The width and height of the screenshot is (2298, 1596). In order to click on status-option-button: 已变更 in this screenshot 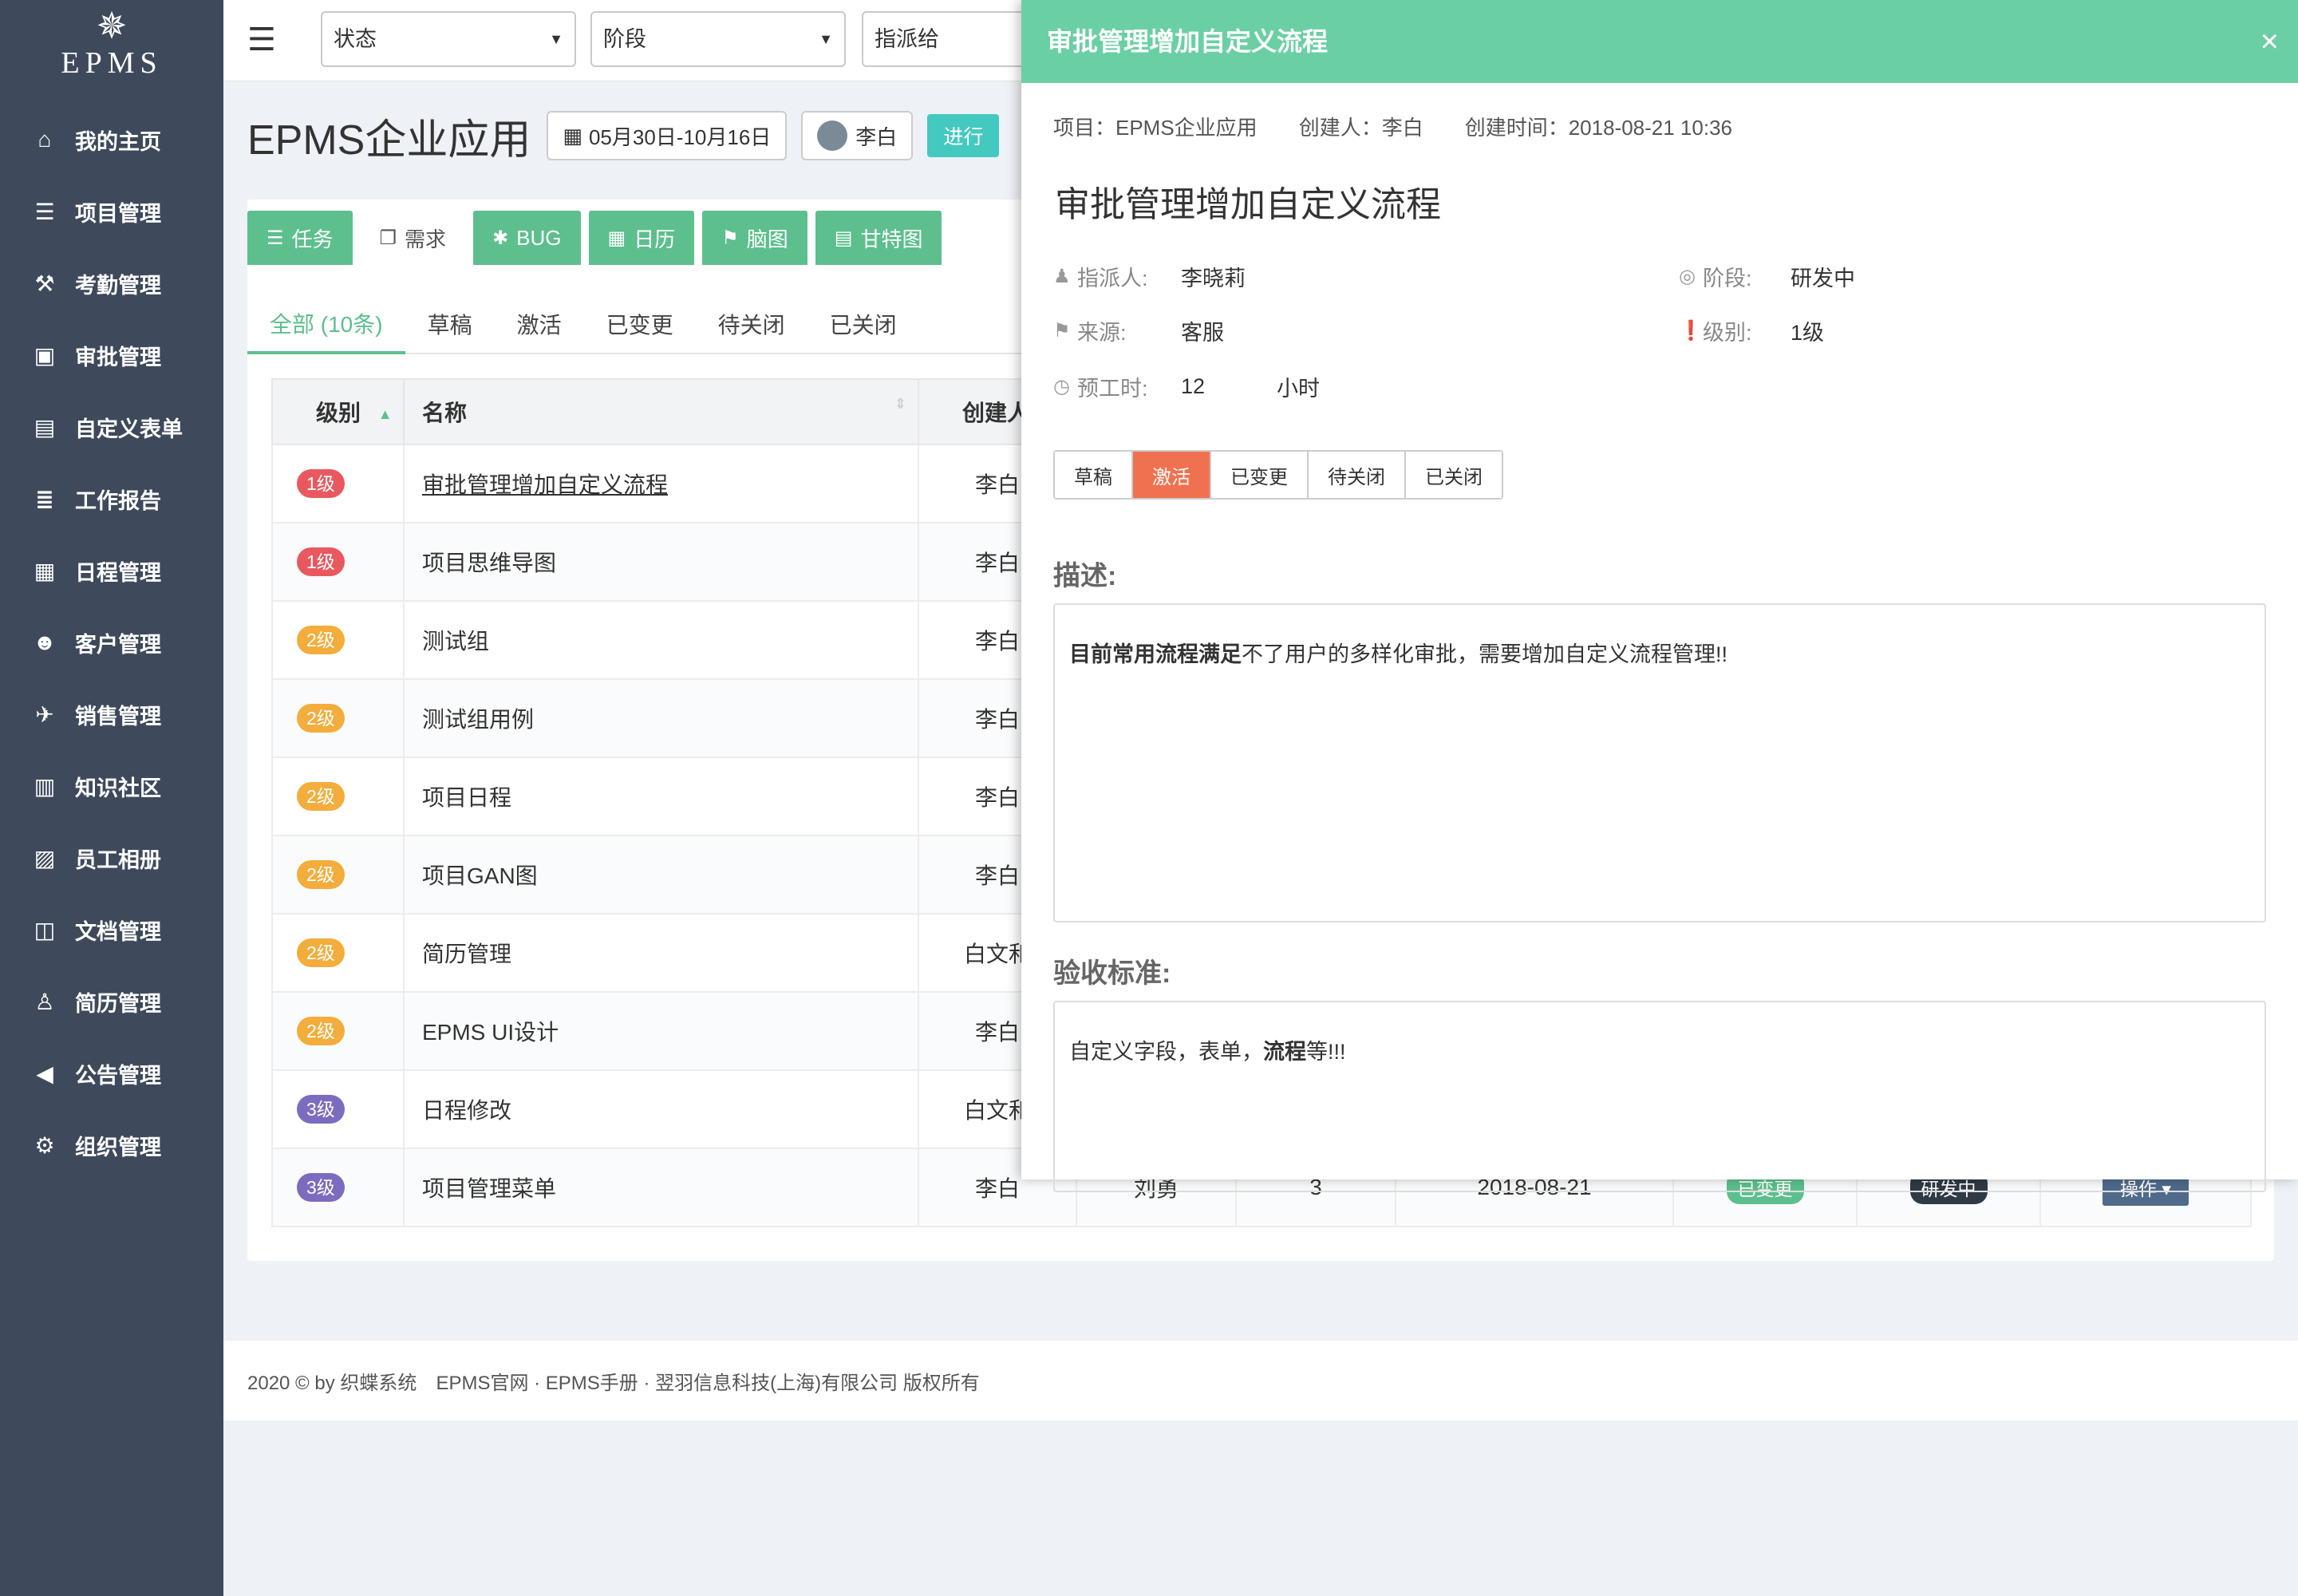, I will do `click(1260, 475)`.